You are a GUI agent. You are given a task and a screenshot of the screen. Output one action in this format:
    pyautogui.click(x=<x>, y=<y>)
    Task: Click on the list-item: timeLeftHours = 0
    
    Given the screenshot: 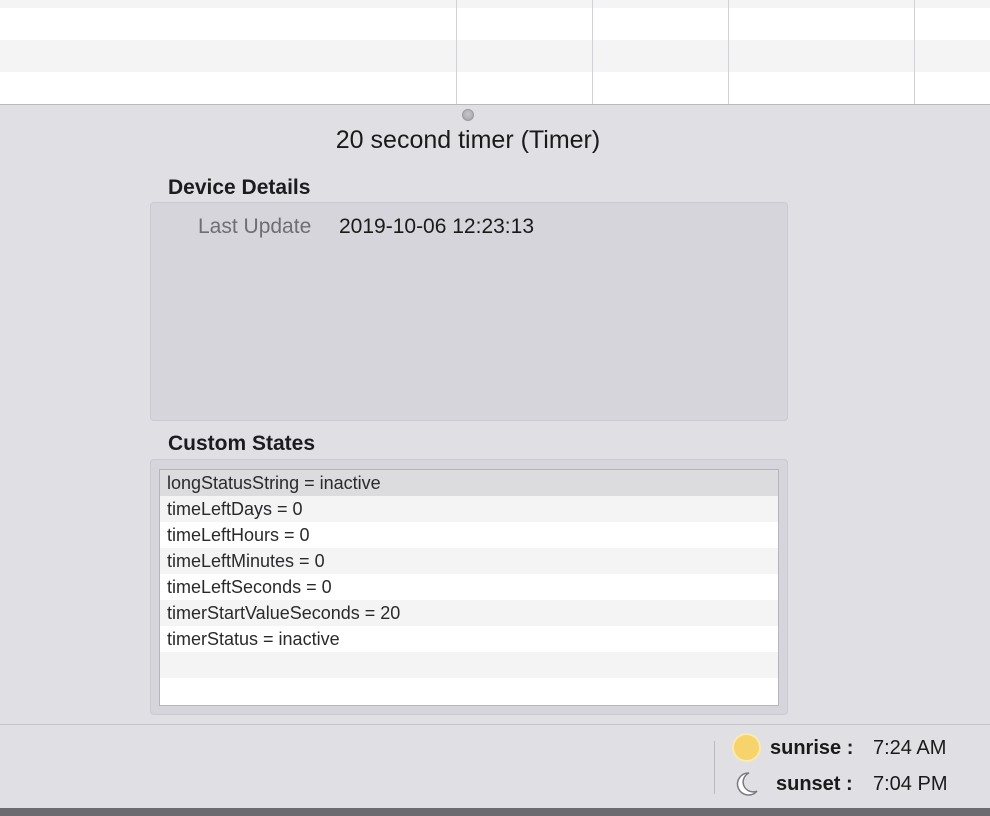 What is the action you would take?
    pyautogui.click(x=469, y=535)
    